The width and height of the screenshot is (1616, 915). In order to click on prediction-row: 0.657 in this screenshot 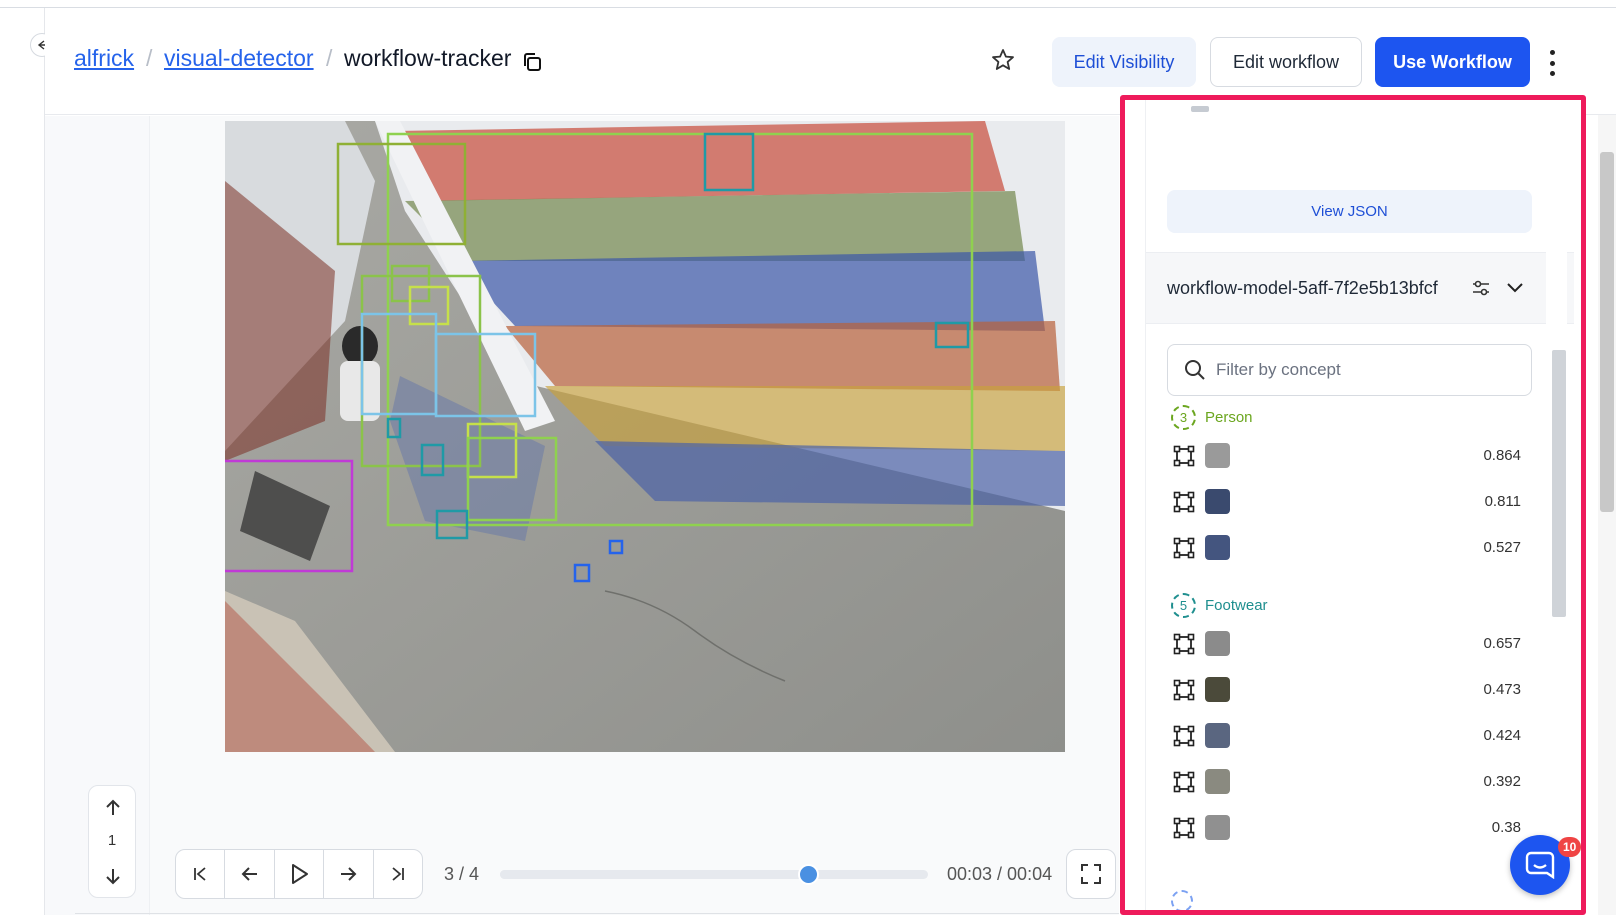, I will do `click(1346, 645)`.